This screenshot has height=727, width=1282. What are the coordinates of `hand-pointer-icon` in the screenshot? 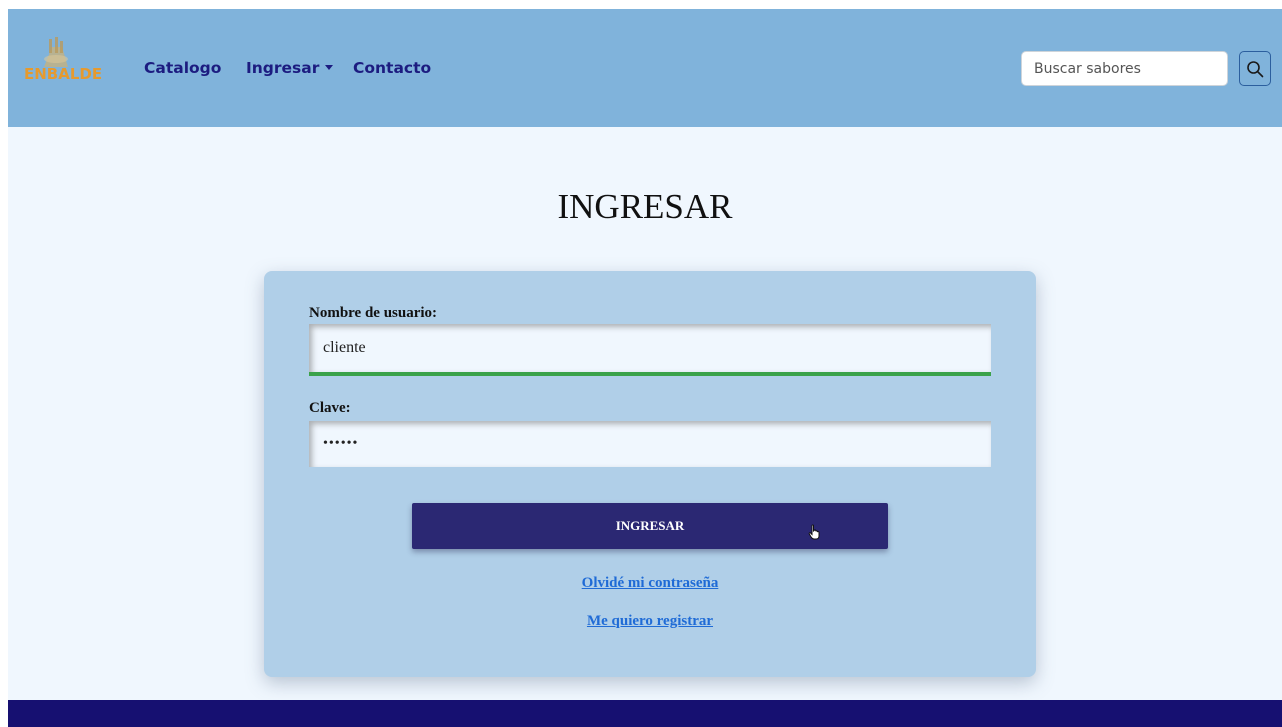 It's located at (814, 532).